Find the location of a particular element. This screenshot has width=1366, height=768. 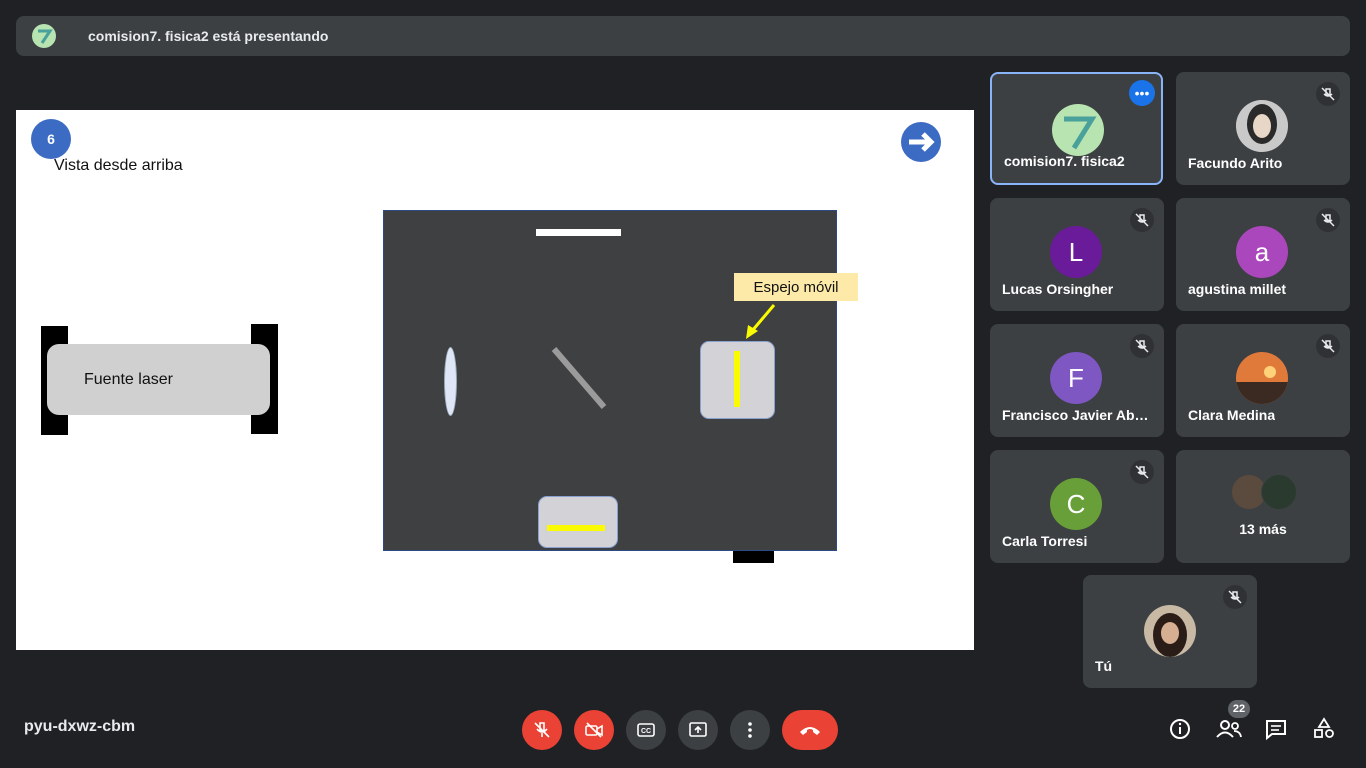

participant-name: agustina millet is located at coordinates (1237, 289).